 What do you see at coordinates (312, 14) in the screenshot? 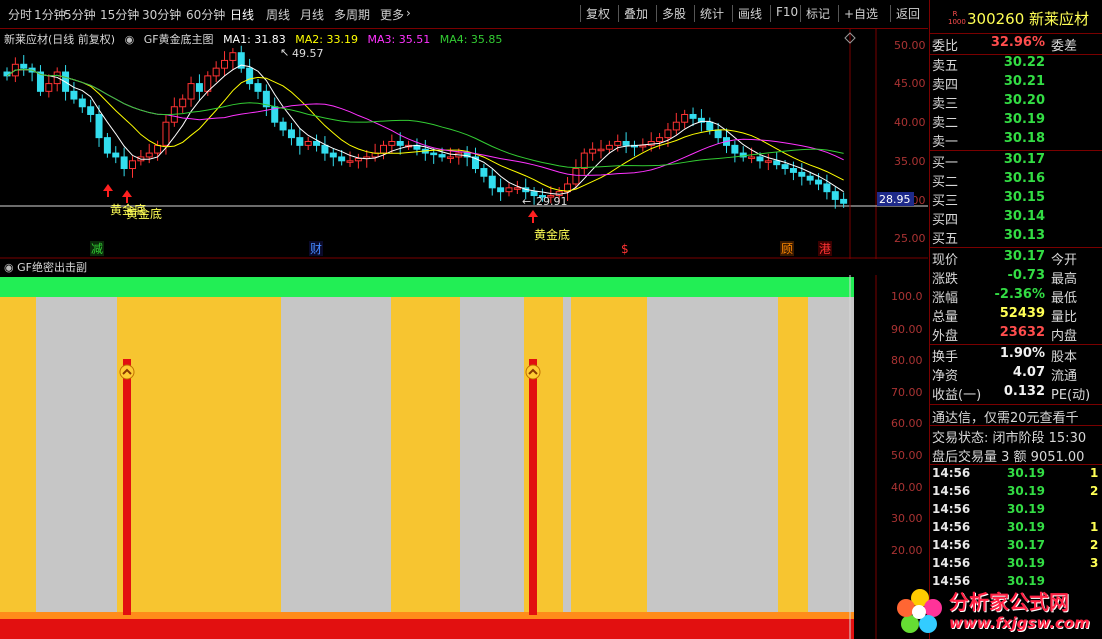
I see `period-tab-monthly: 月线` at bounding box center [312, 14].